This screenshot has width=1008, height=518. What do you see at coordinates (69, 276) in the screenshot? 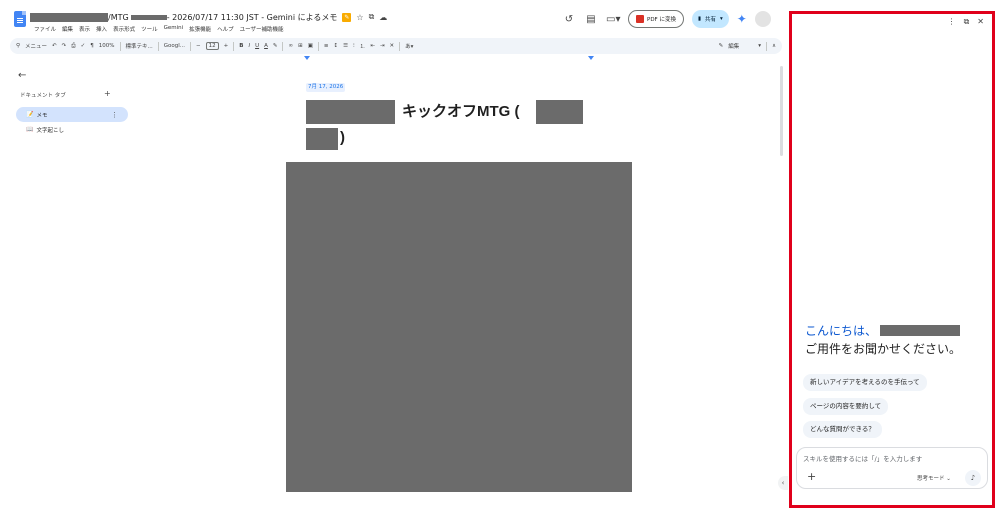
I see `document-tabs-panel: ← ドキュメント タブ + 📝 メモ ⋮ 📖 文字起こし` at bounding box center [69, 276].